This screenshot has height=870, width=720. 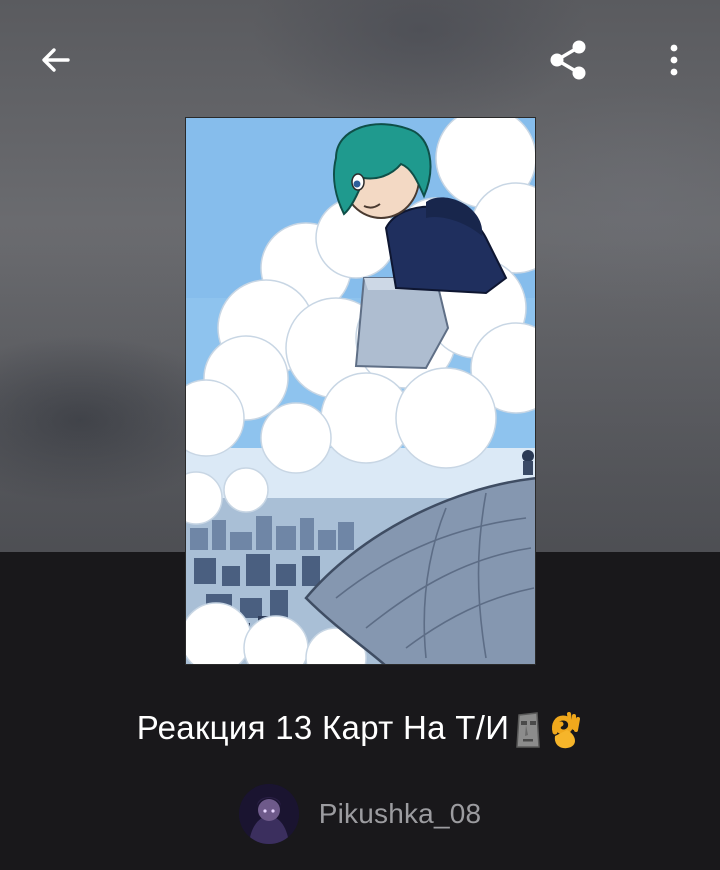 What do you see at coordinates (565, 730) in the screenshot?
I see `ok-hand-emoji-icon` at bounding box center [565, 730].